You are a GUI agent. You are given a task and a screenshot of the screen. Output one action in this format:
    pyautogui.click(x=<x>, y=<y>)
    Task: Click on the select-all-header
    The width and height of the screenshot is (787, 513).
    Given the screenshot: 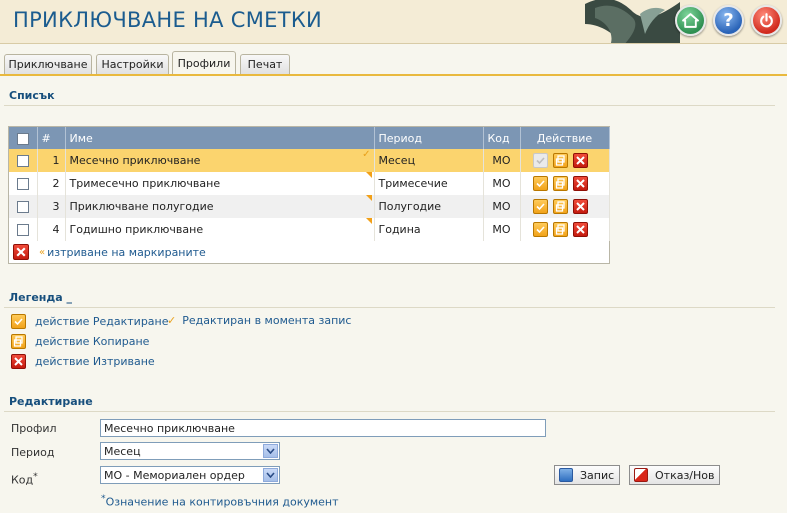 What is the action you would take?
    pyautogui.click(x=23, y=138)
    